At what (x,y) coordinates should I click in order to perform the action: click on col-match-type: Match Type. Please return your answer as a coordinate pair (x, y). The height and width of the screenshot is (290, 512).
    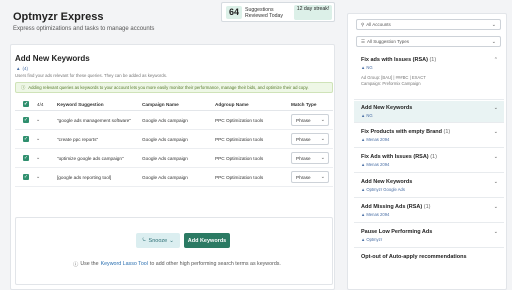
    Looking at the image, I should click on (304, 104).